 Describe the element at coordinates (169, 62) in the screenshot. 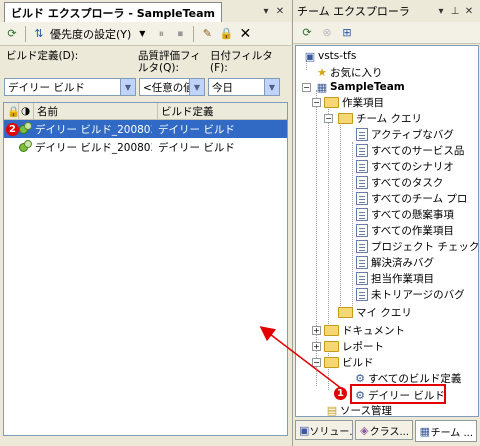

I see `quality-filter-label: 品質評価フィルタ(Q):` at that location.